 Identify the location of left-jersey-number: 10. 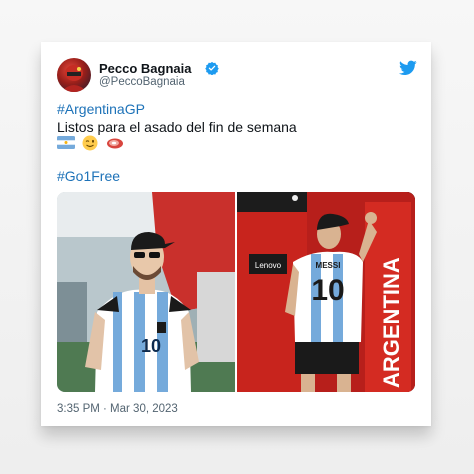
(151, 346).